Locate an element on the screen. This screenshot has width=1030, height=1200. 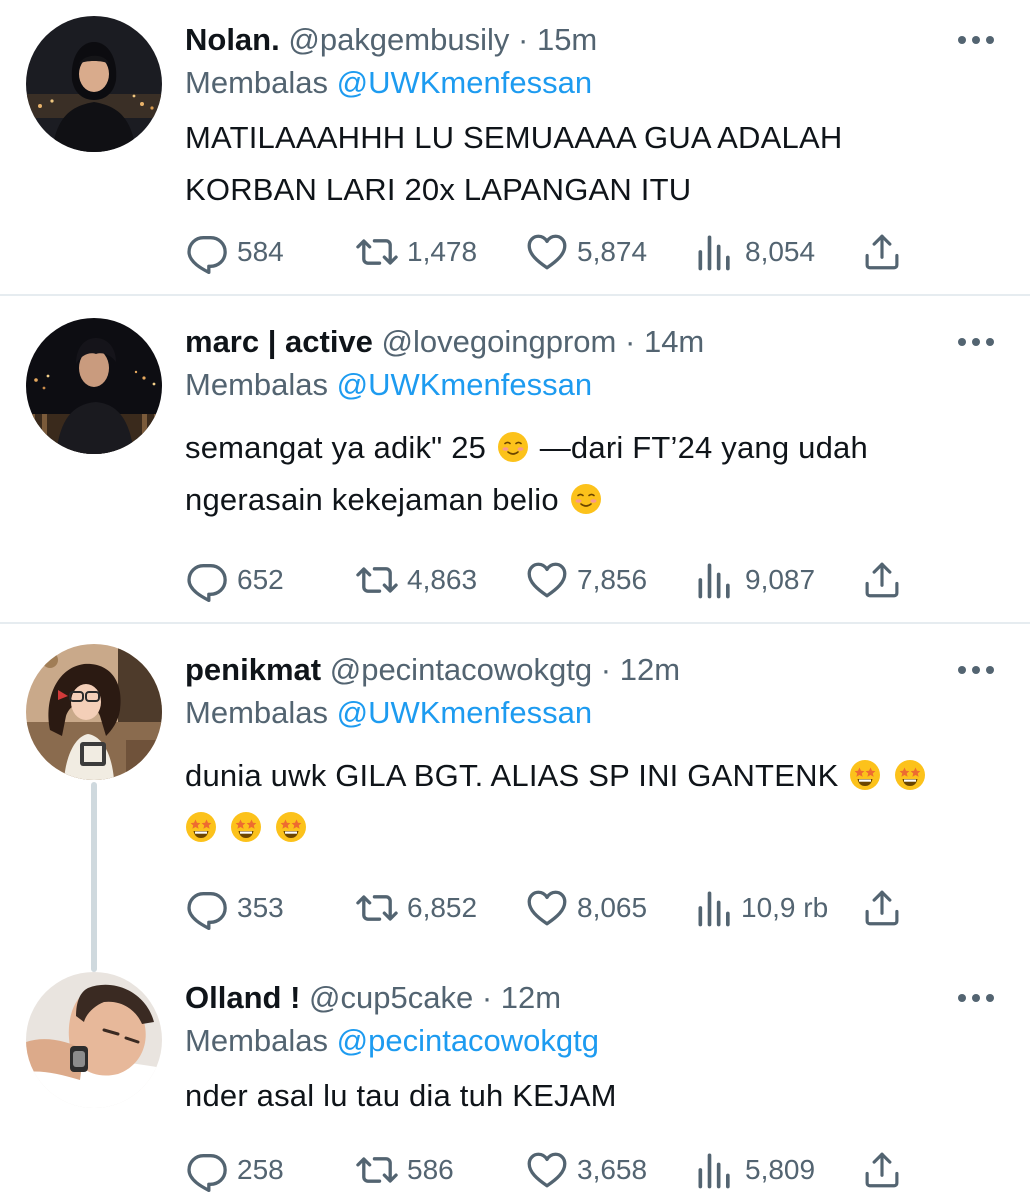
tweet-text: nder asal lu tau dia tuh KEJAM is located at coordinates (585, 1096).